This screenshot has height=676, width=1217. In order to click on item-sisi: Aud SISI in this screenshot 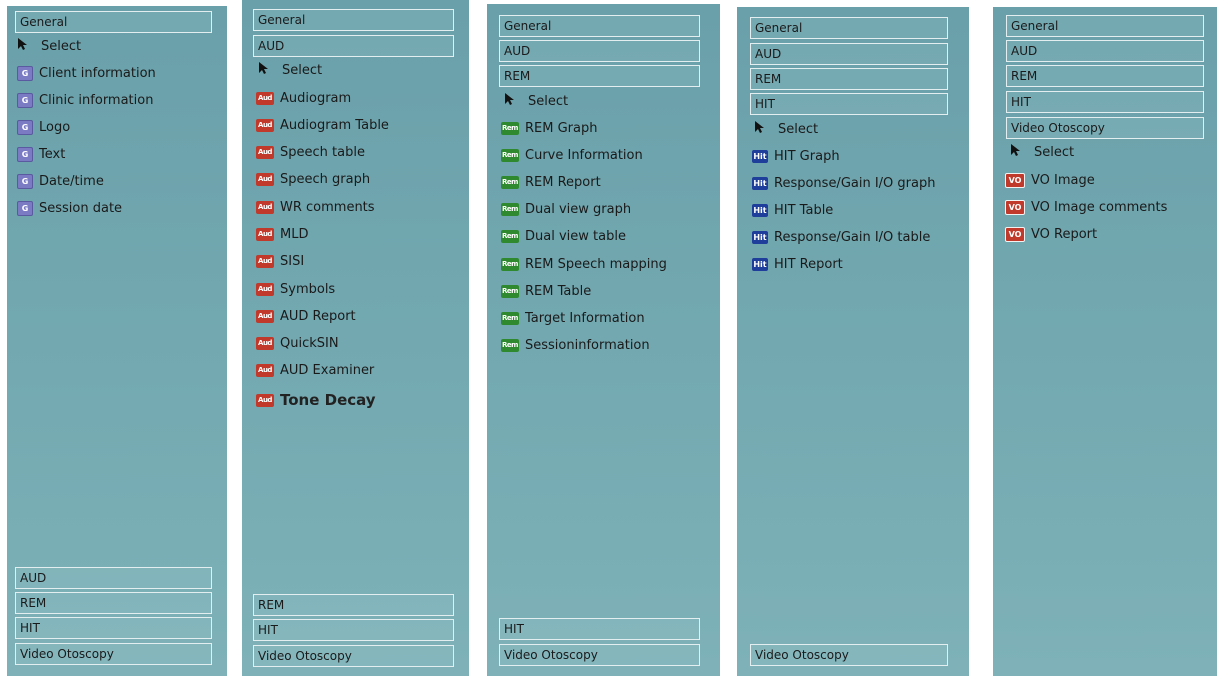, I will do `click(280, 261)`.